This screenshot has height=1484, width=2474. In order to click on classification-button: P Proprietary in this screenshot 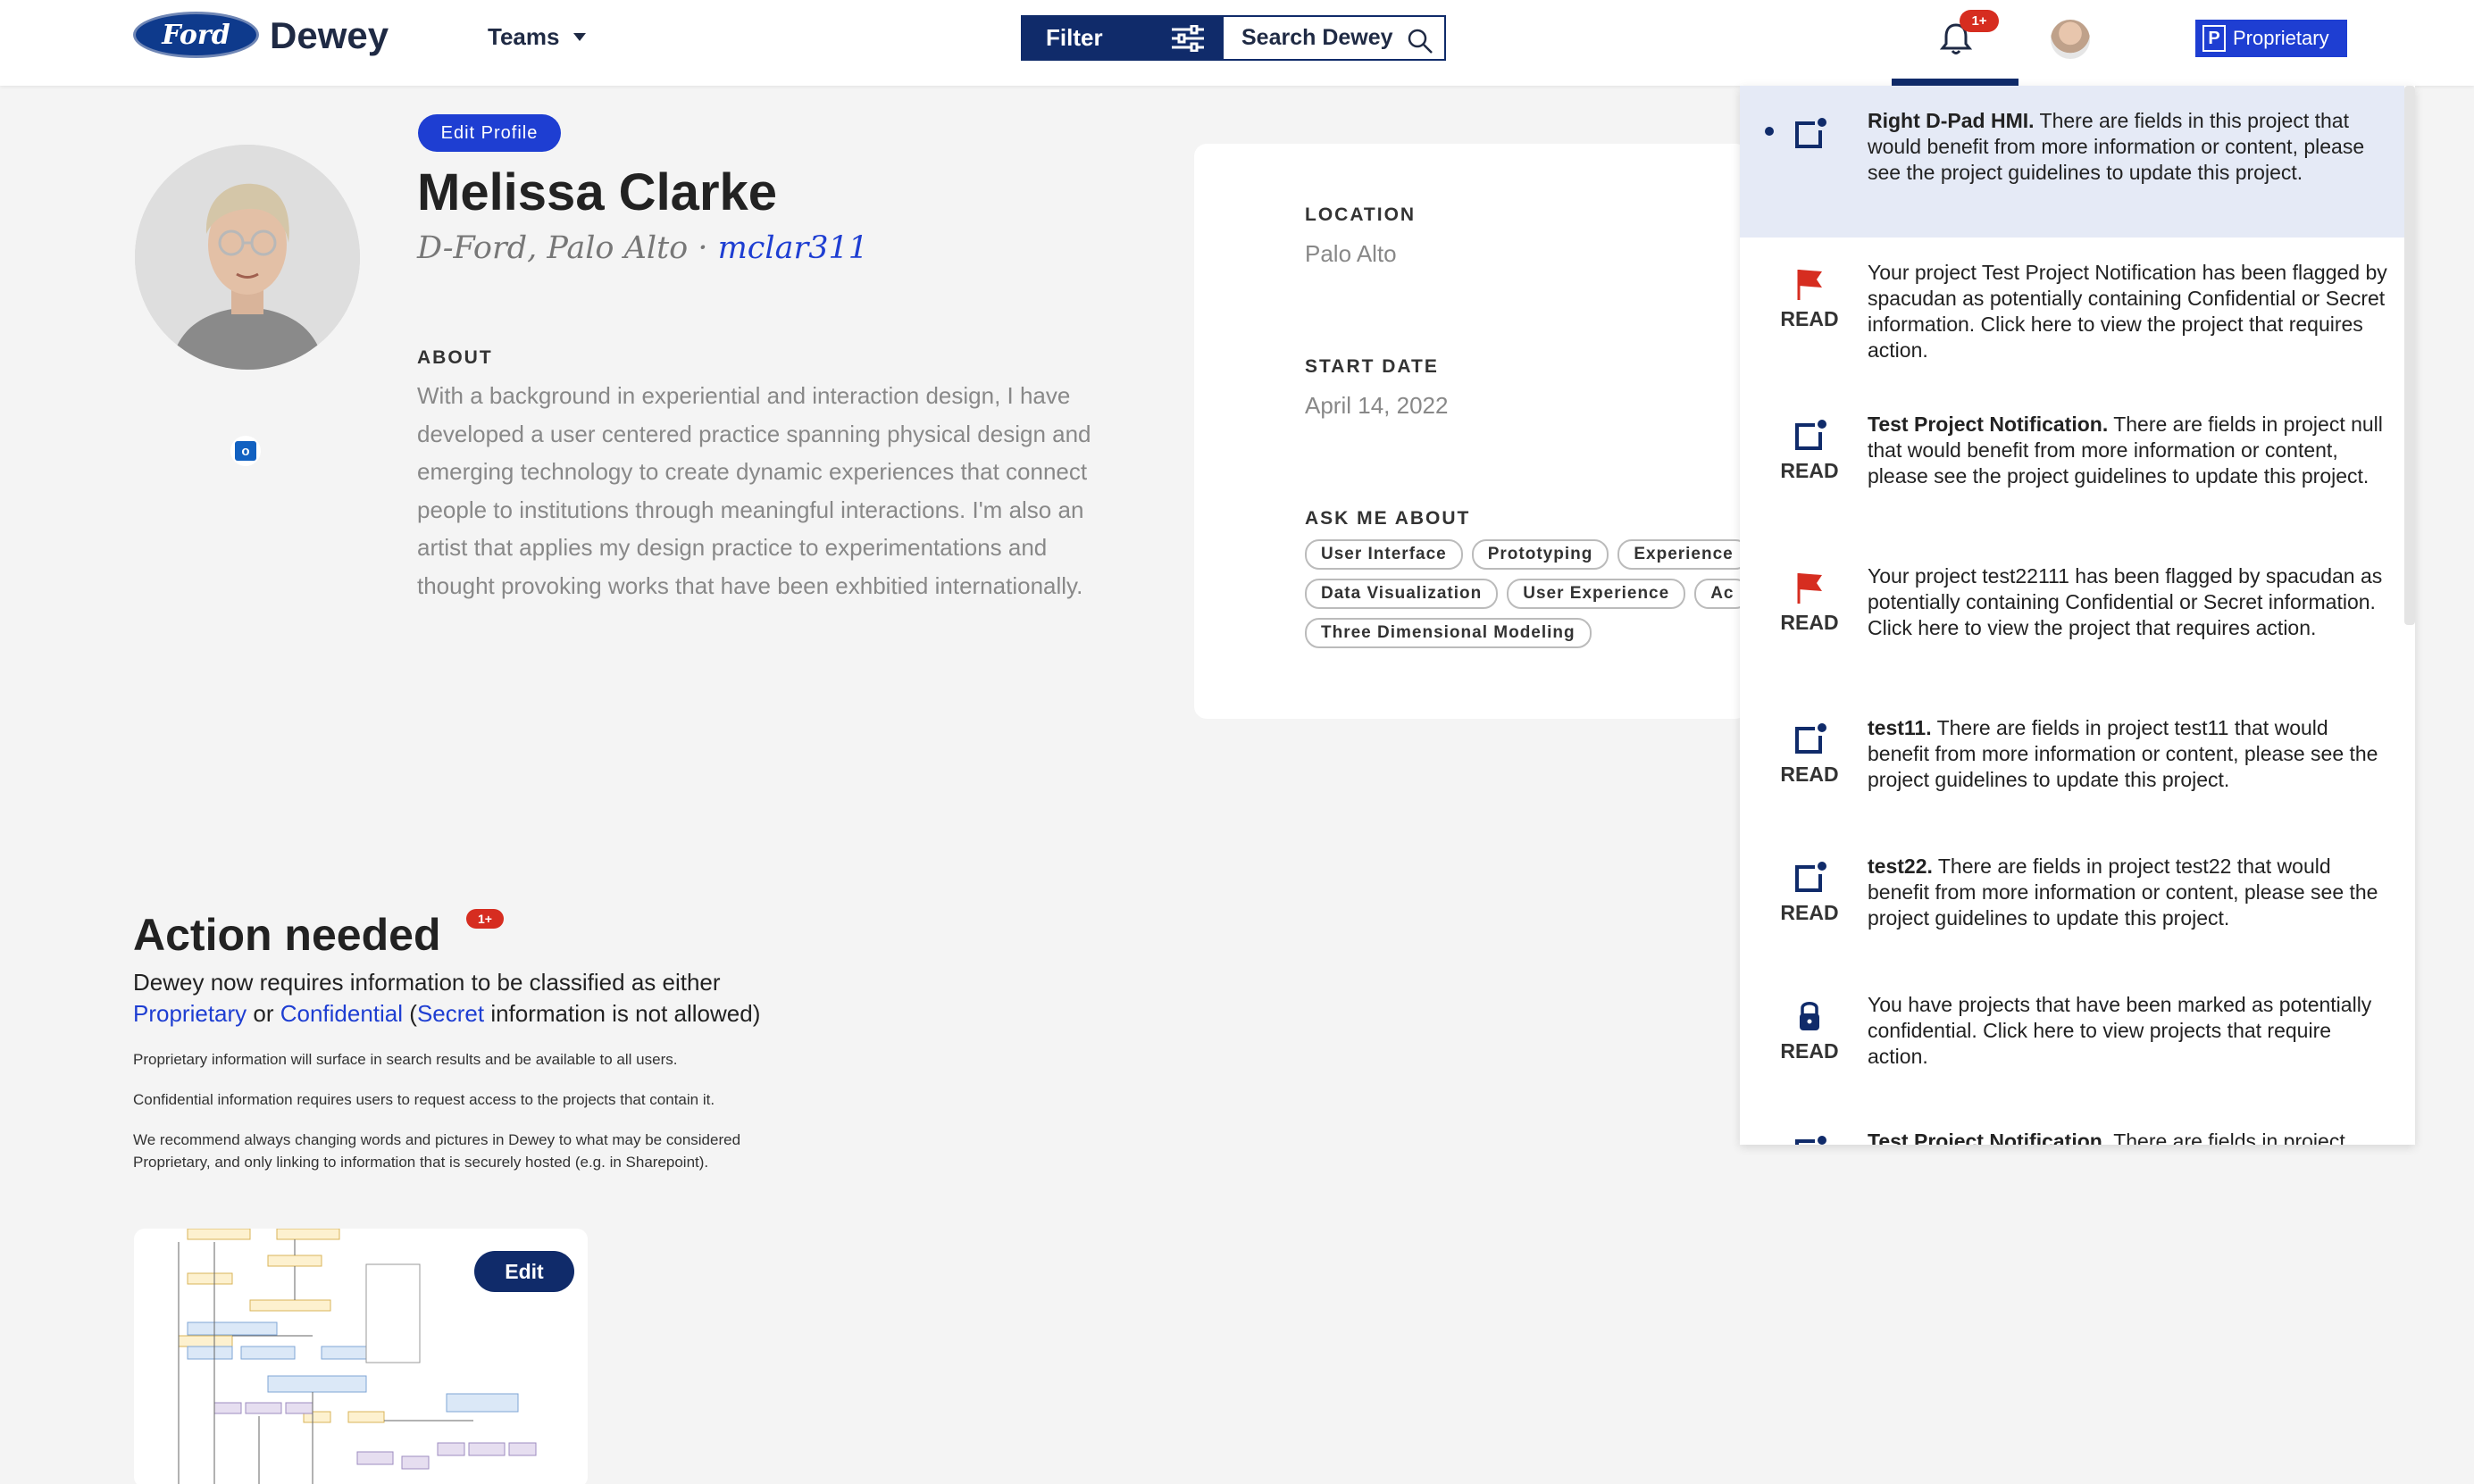, I will do `click(2271, 38)`.